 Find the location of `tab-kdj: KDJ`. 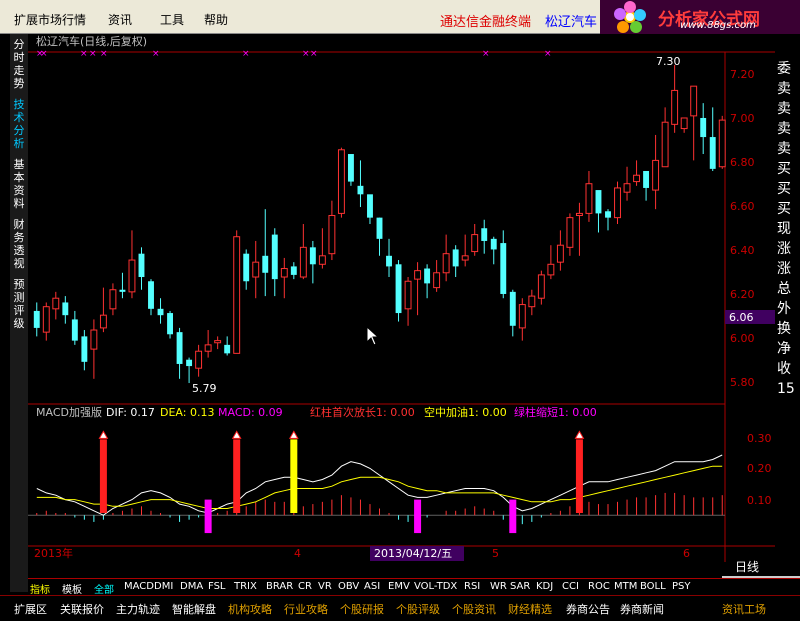

tab-kdj: KDJ is located at coordinates (544, 586).